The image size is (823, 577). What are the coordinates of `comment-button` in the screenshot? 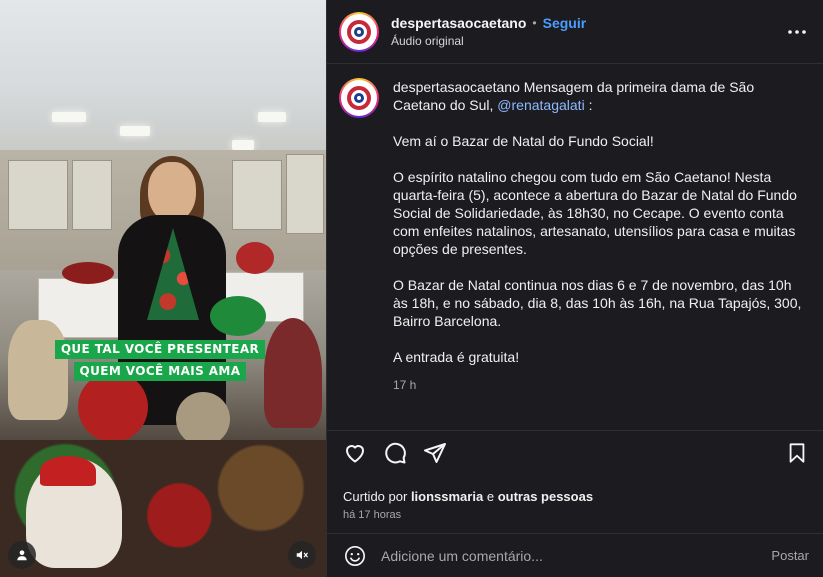 It's located at (395, 453).